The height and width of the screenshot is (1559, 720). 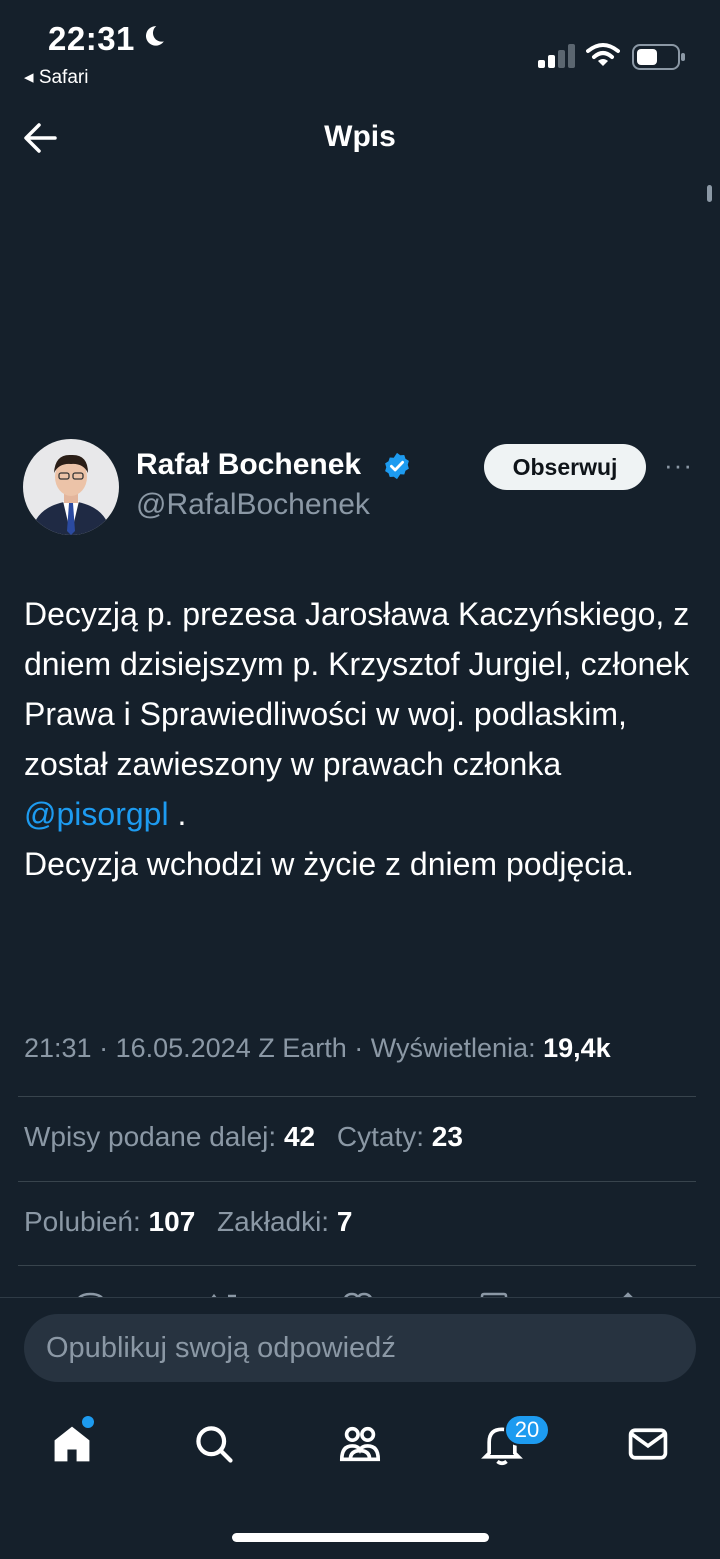 I want to click on home-icon, so click(x=72, y=1446).